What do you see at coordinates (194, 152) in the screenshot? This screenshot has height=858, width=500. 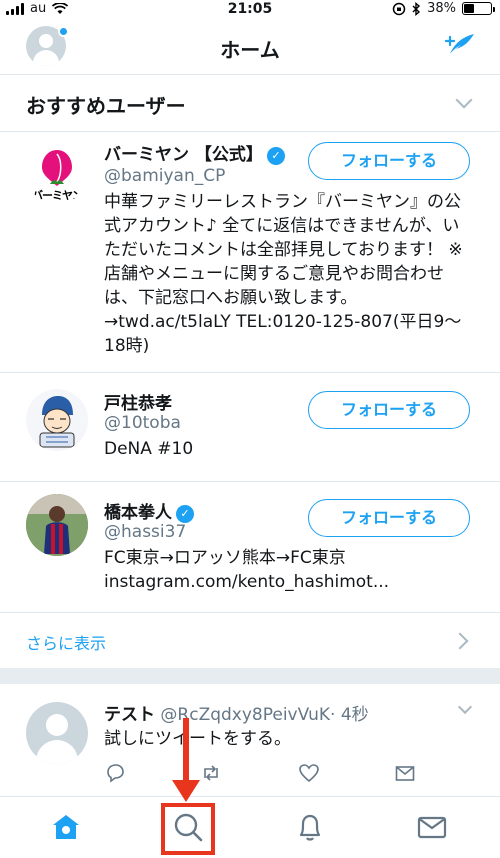 I see `user-name: バーミヤン 【公式】 ✓` at bounding box center [194, 152].